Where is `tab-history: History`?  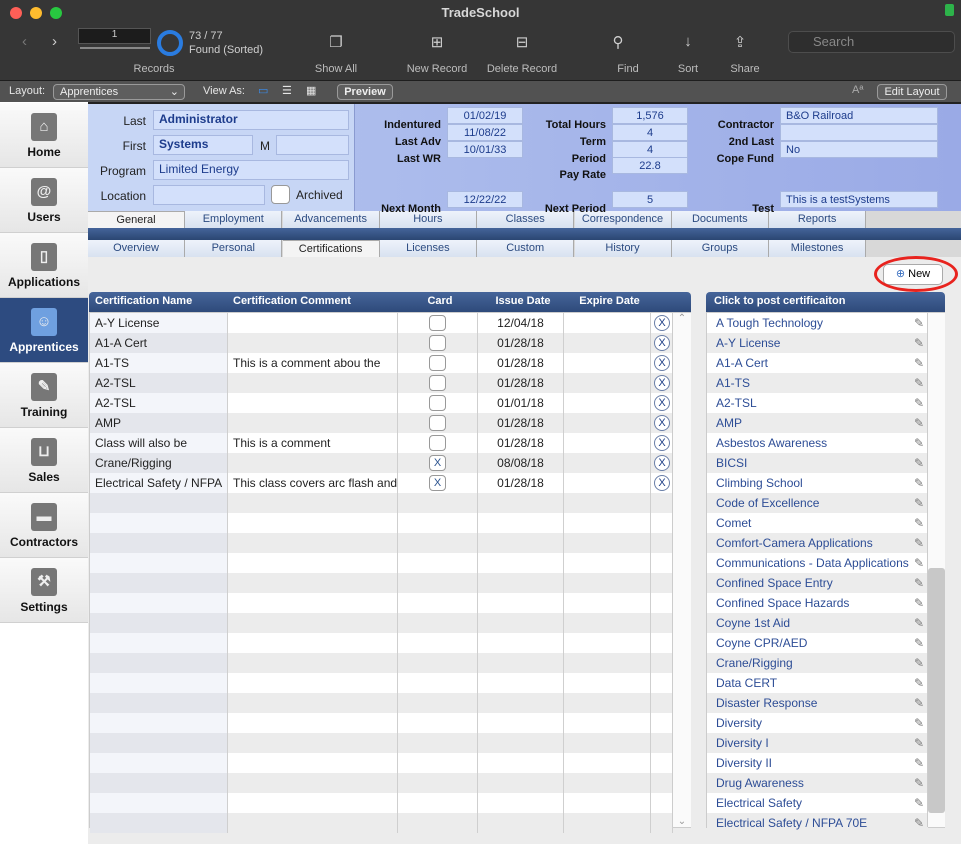 tab-history: History is located at coordinates (623, 248).